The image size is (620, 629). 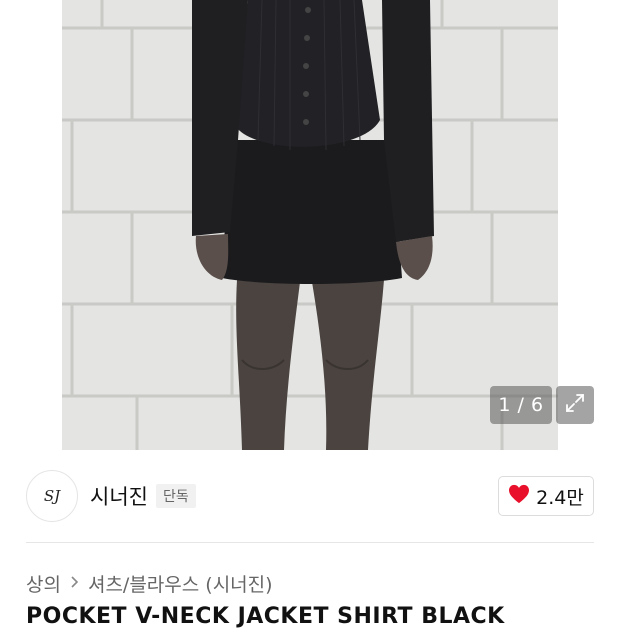 What do you see at coordinates (176, 496) in the screenshot?
I see `exclusive-badge: 단독` at bounding box center [176, 496].